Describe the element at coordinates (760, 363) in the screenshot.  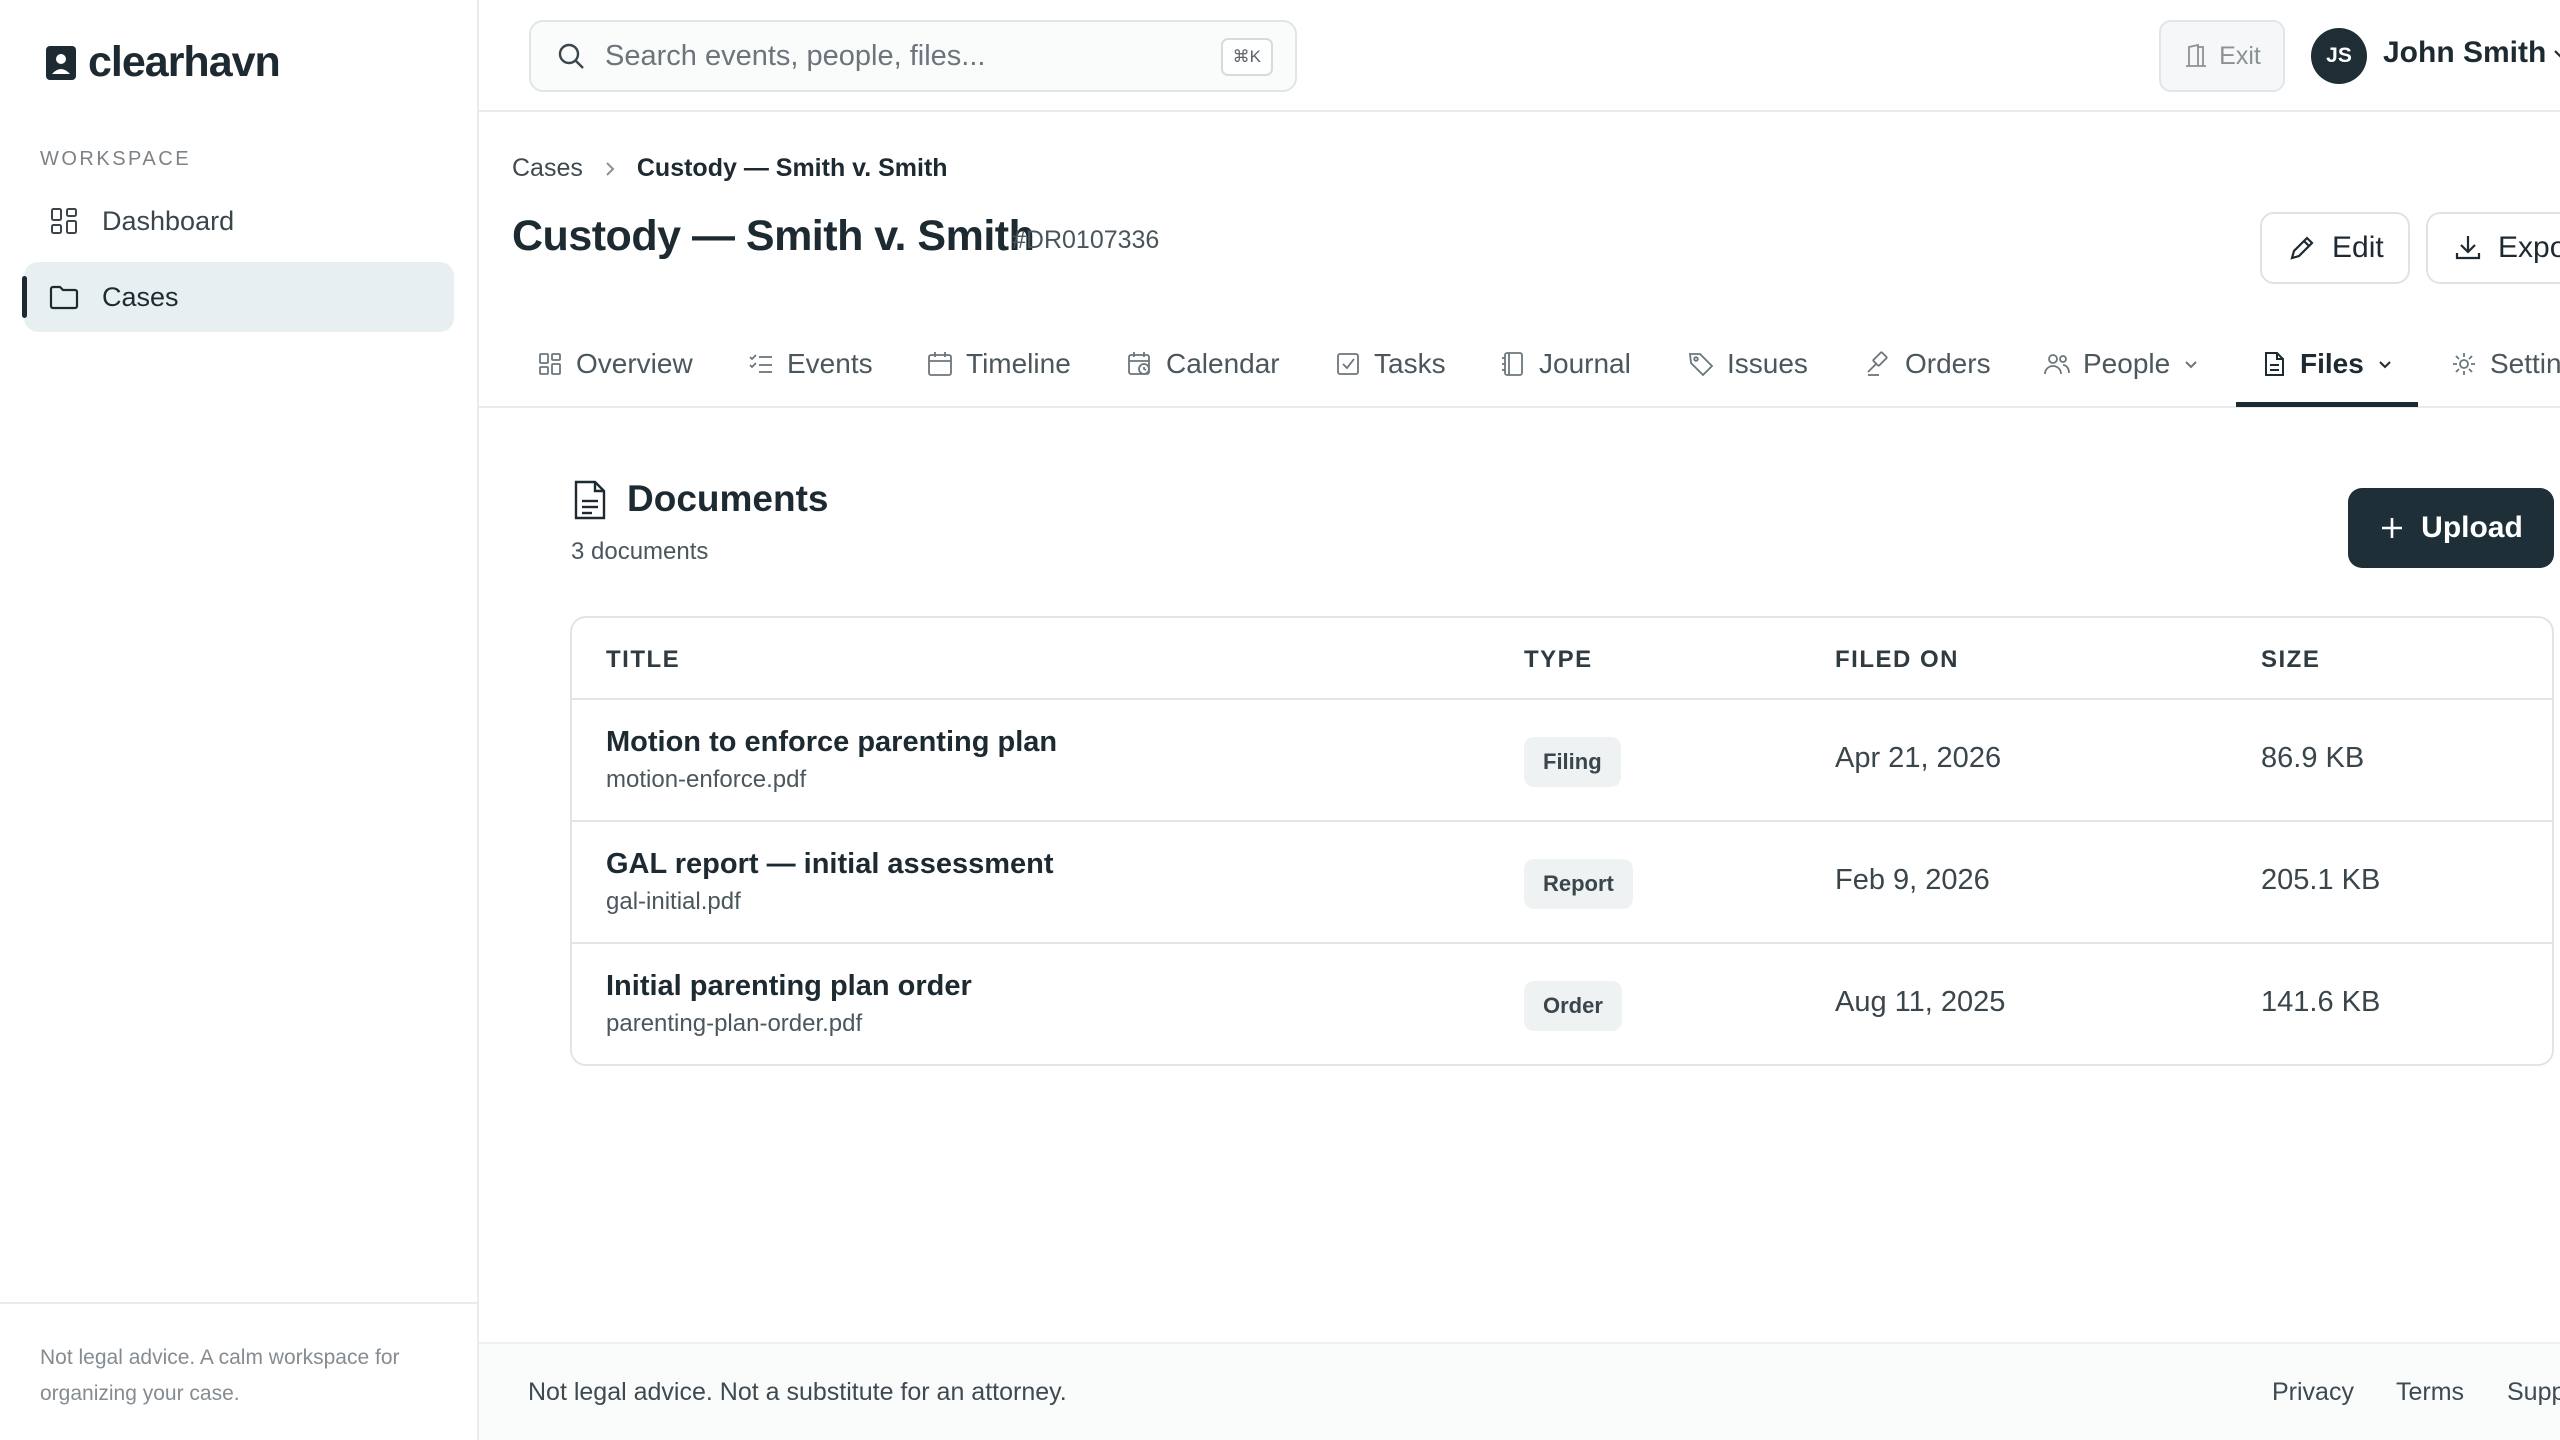
I see `list-check-icon` at that location.